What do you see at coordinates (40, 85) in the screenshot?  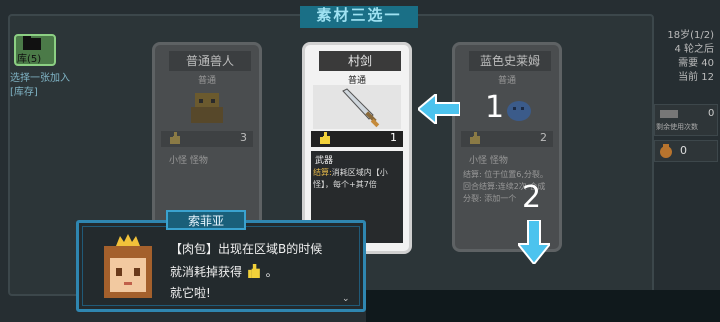 I see `deck-hint: 选择一张加入[库存]` at bounding box center [40, 85].